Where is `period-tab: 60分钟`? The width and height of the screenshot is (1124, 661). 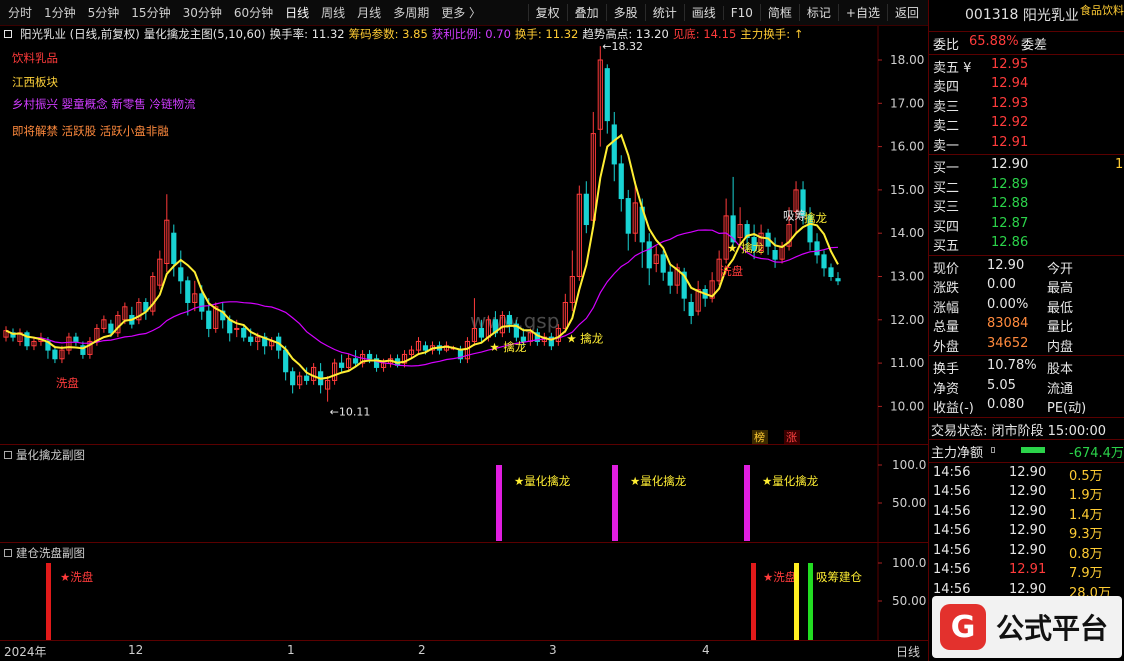
period-tab: 60分钟 is located at coordinates (253, 12).